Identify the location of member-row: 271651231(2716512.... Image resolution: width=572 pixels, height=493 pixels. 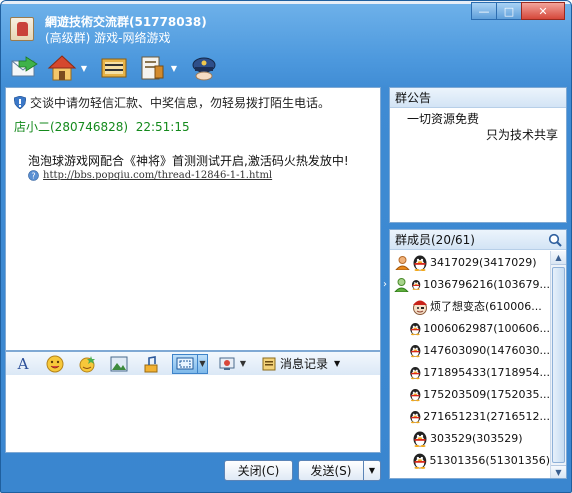
(470, 416).